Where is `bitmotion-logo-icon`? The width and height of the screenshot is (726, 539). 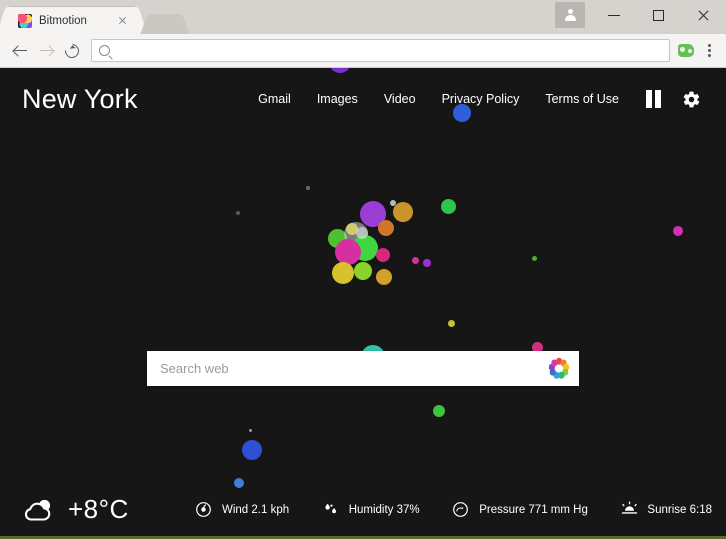 bitmotion-logo-icon is located at coordinates (559, 369).